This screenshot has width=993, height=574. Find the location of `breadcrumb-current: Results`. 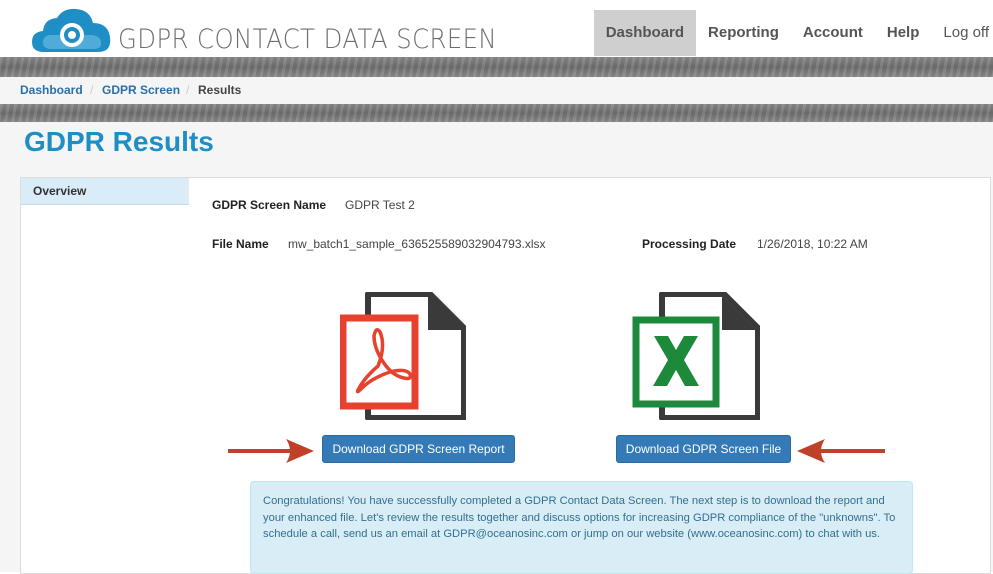

breadcrumb-current: Results is located at coordinates (220, 90).